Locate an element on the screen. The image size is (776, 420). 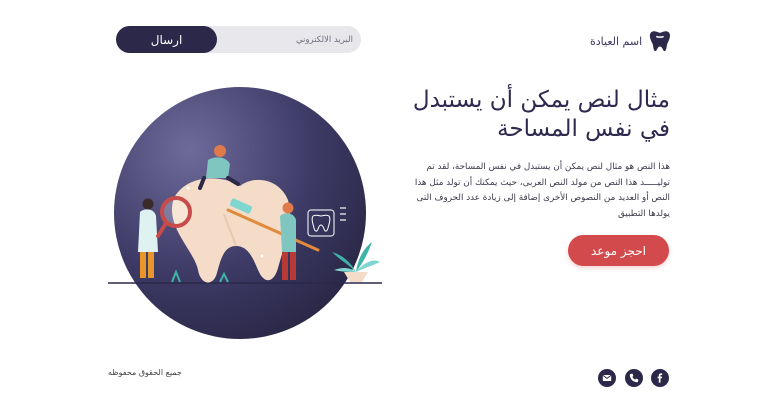
phone-link is located at coordinates (634, 378).